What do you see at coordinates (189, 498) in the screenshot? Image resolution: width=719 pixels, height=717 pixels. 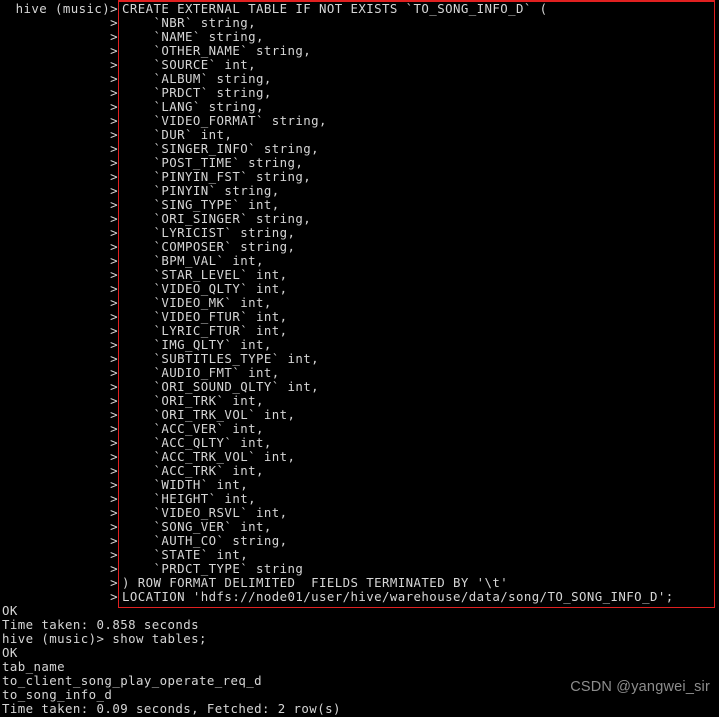 I see `terminal-line-text: `HEIGHT` int,` at bounding box center [189, 498].